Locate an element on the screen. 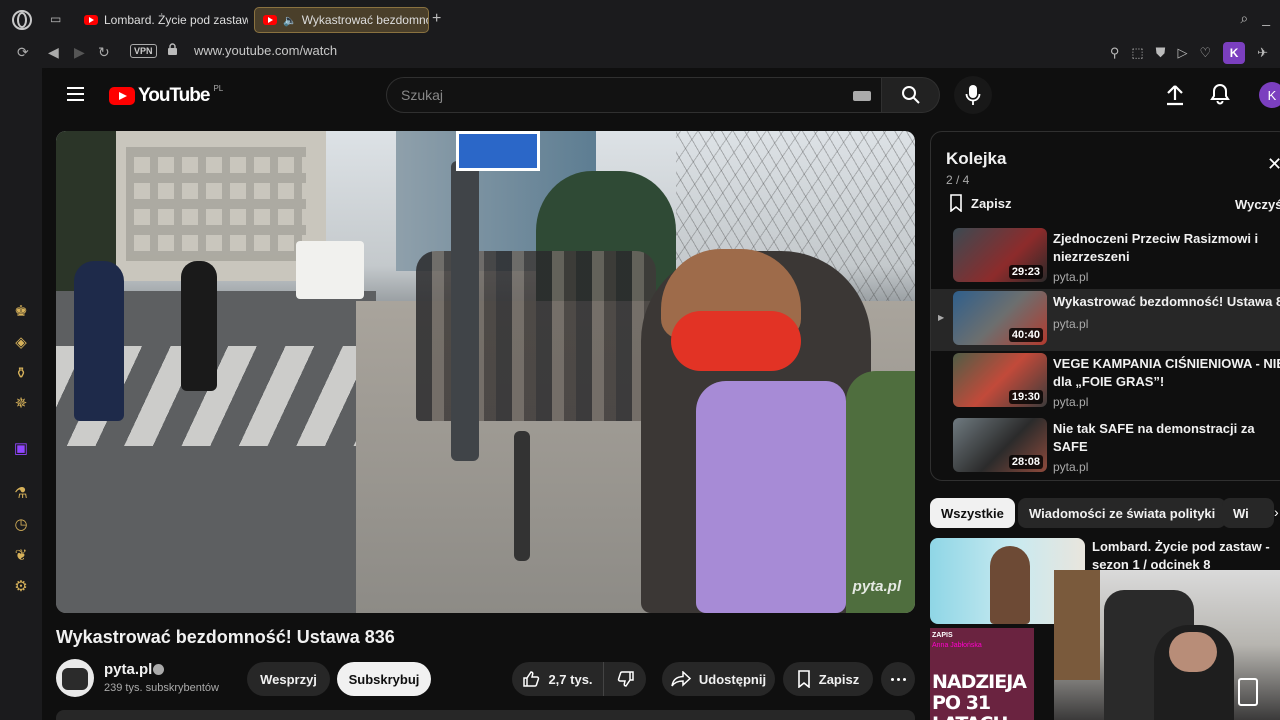  channel-name: pyta.pl is located at coordinates (128, 669).